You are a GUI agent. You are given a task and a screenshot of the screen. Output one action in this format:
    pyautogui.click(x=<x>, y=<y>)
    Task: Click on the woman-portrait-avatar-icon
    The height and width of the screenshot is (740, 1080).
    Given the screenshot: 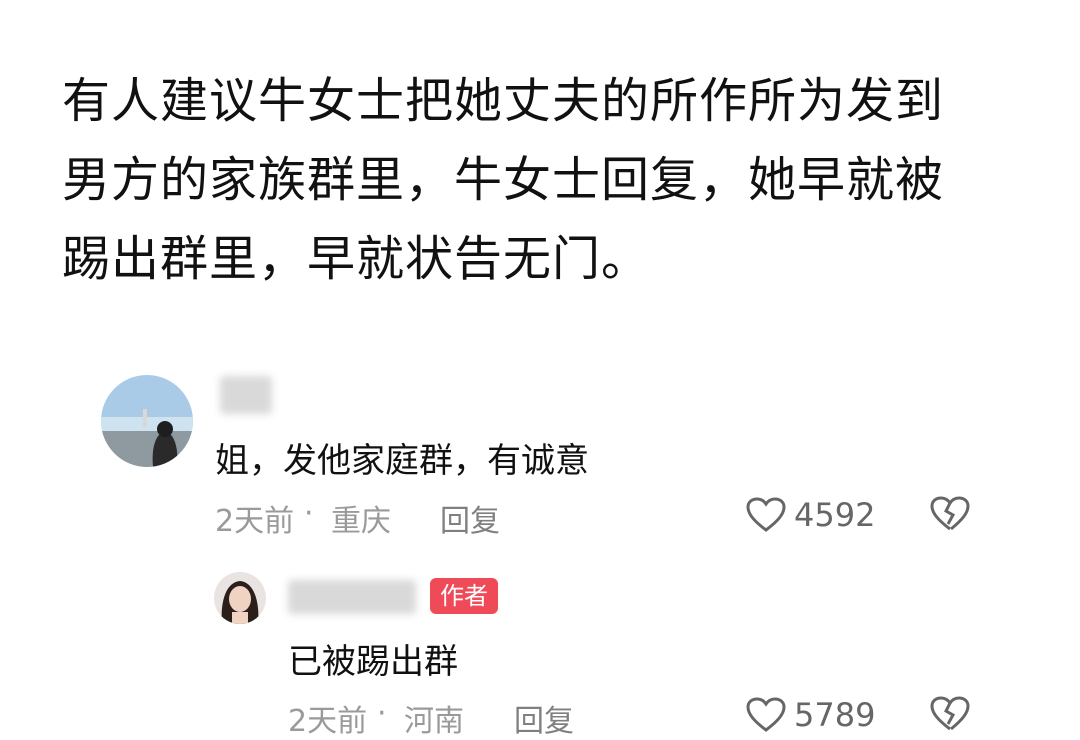 What is the action you would take?
    pyautogui.click(x=240, y=598)
    